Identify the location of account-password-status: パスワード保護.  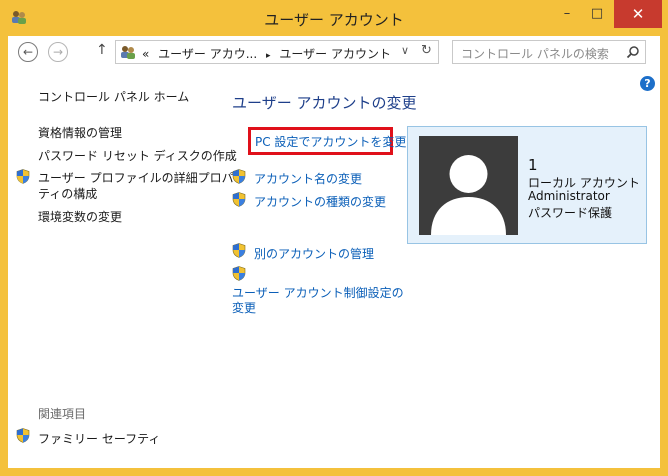
(570, 213).